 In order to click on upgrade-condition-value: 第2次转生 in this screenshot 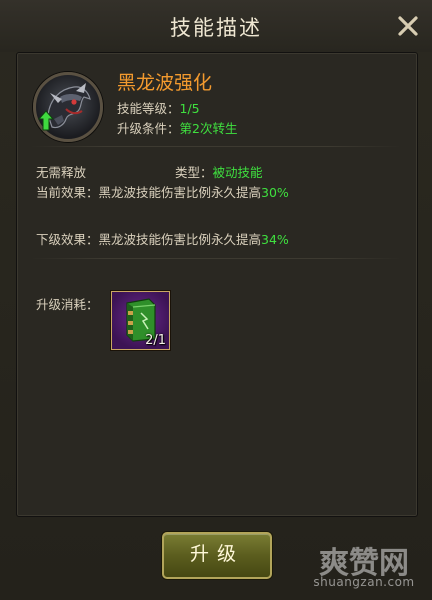, I will do `click(208, 128)`.